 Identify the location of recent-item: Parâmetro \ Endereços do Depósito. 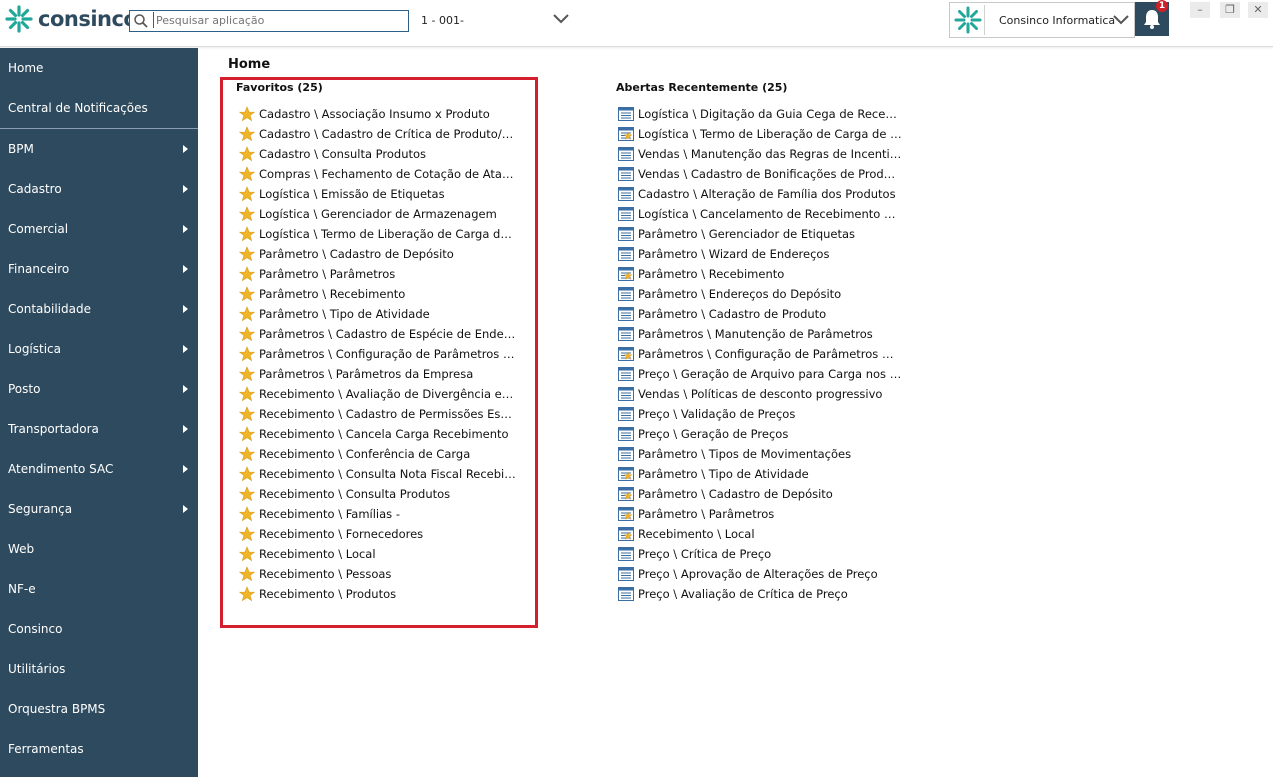
(759, 294).